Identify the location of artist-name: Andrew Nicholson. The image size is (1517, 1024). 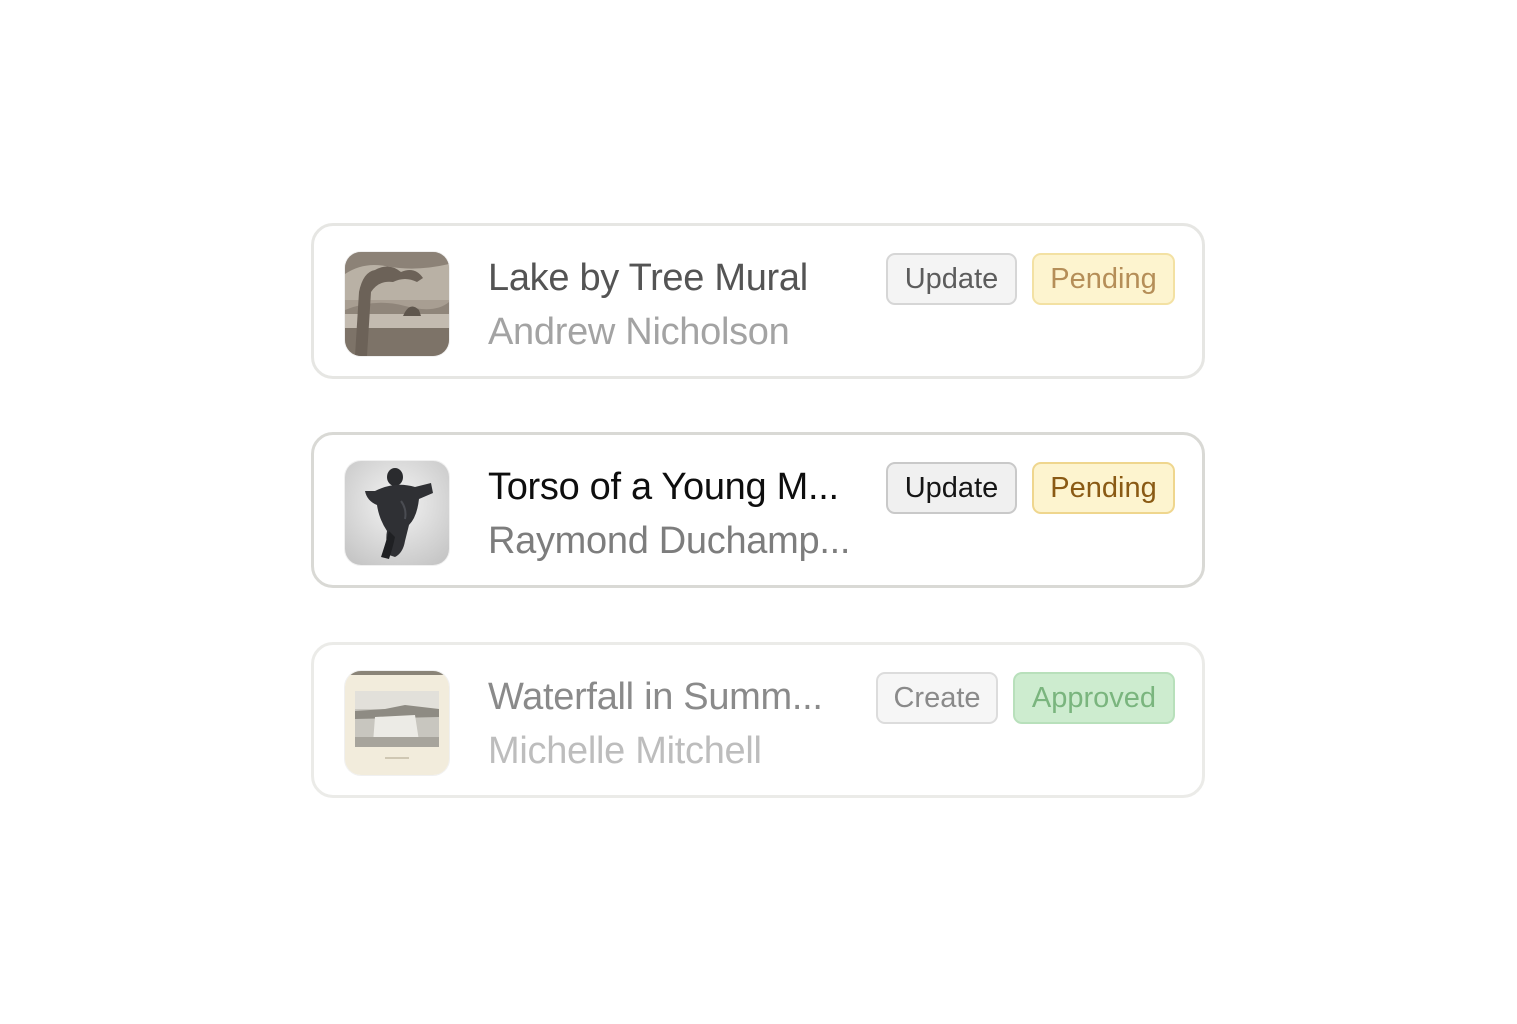
(639, 332).